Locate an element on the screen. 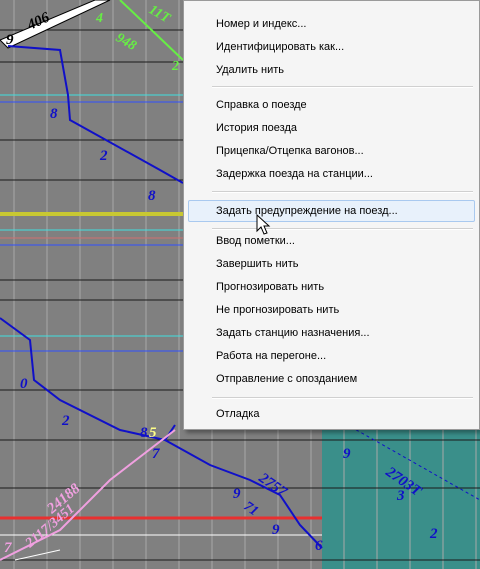 Image resolution: width=480 pixels, height=569 pixels. label-pink-7: 7 is located at coordinates (8, 548).